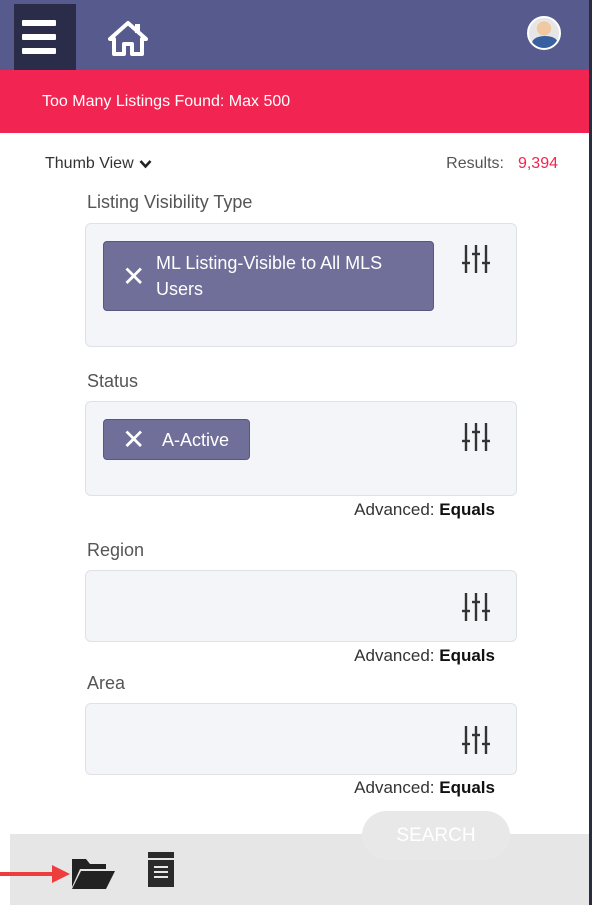  What do you see at coordinates (544, 33) in the screenshot?
I see `user-avatar` at bounding box center [544, 33].